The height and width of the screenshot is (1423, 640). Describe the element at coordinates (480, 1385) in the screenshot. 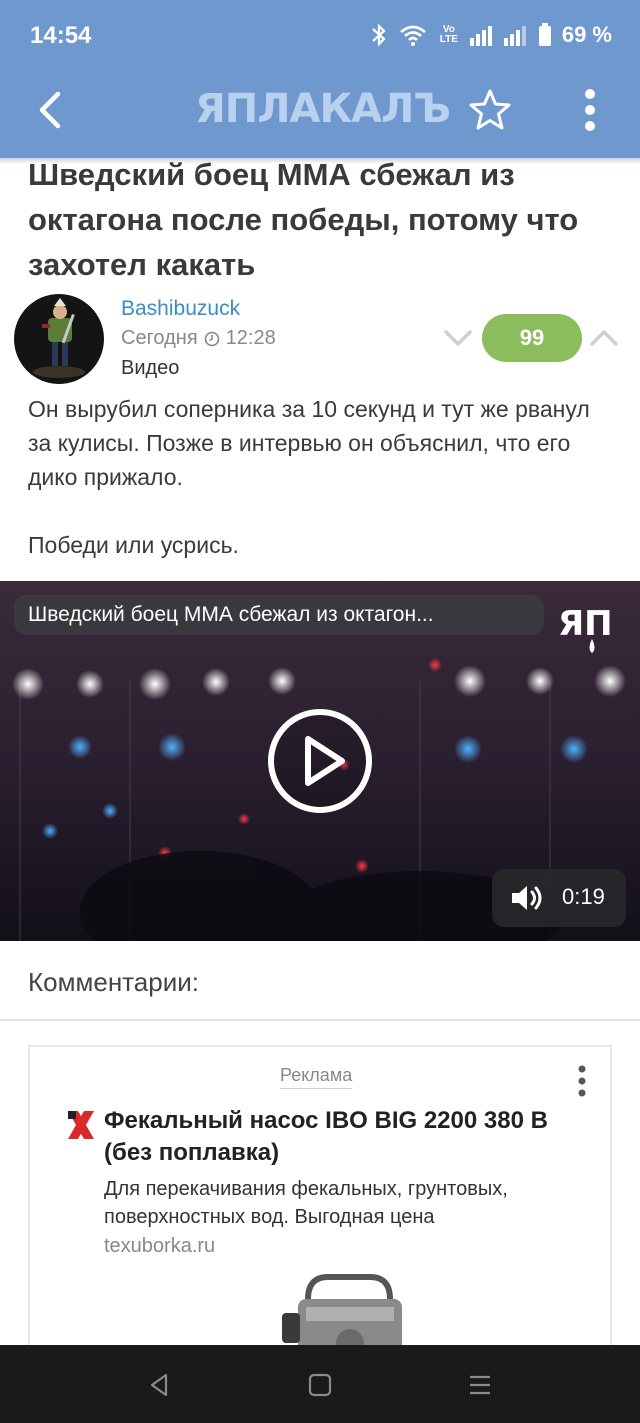

I see `nav-recents-icon` at that location.